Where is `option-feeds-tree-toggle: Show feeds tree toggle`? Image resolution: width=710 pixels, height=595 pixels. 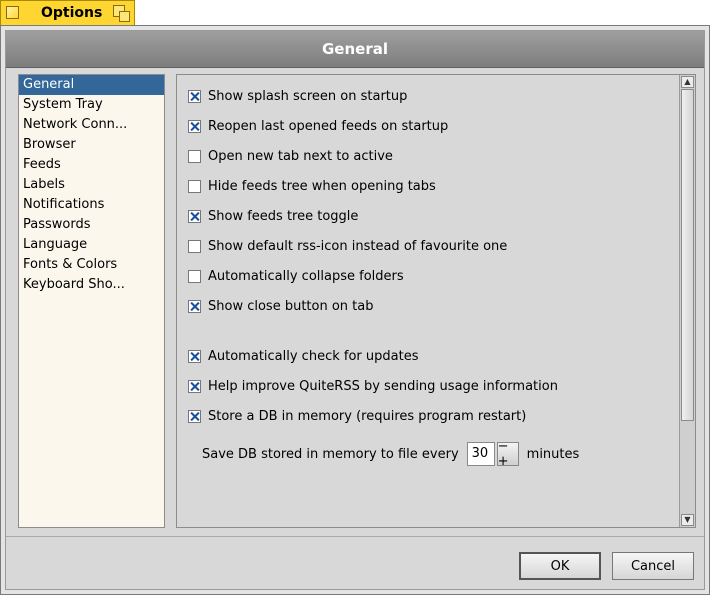
option-feeds-tree-toggle: Show feeds tree toggle is located at coordinates (273, 216).